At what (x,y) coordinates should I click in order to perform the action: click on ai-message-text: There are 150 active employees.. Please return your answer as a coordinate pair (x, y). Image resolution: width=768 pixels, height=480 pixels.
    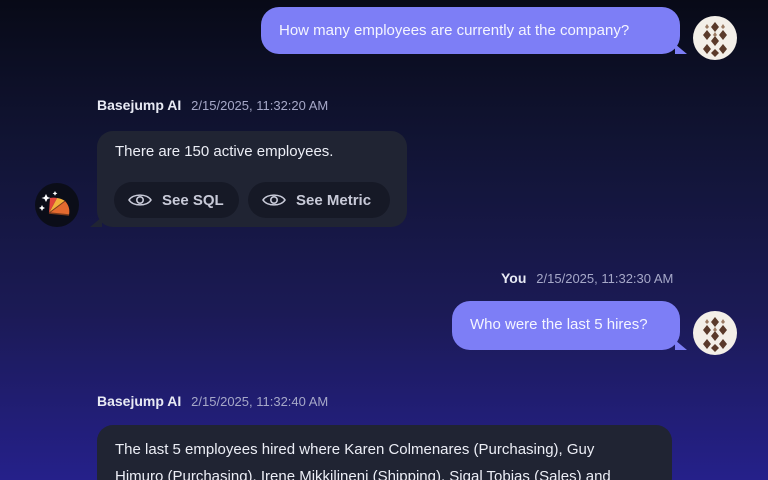
    Looking at the image, I should click on (224, 151).